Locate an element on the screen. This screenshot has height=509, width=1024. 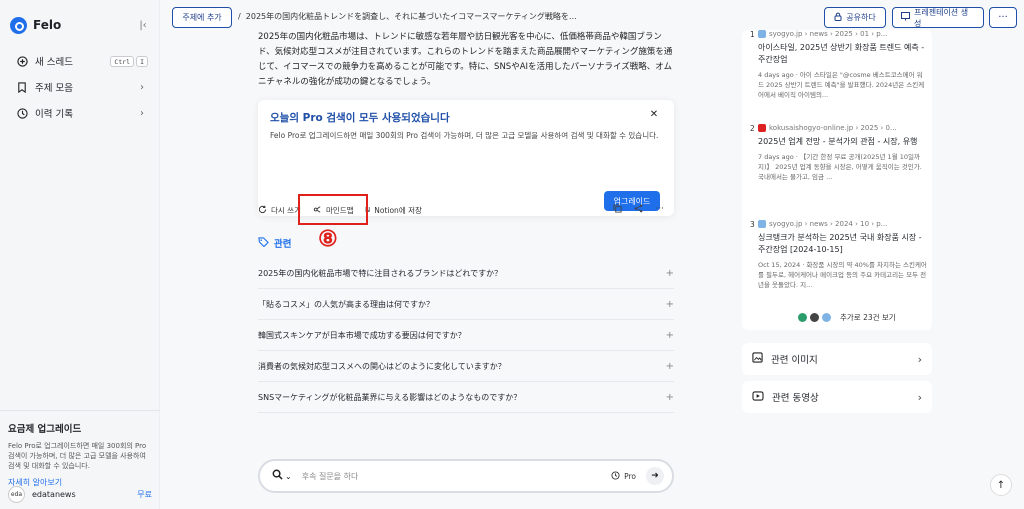
related-images-label: 관련 이미지 is located at coordinates (794, 360).